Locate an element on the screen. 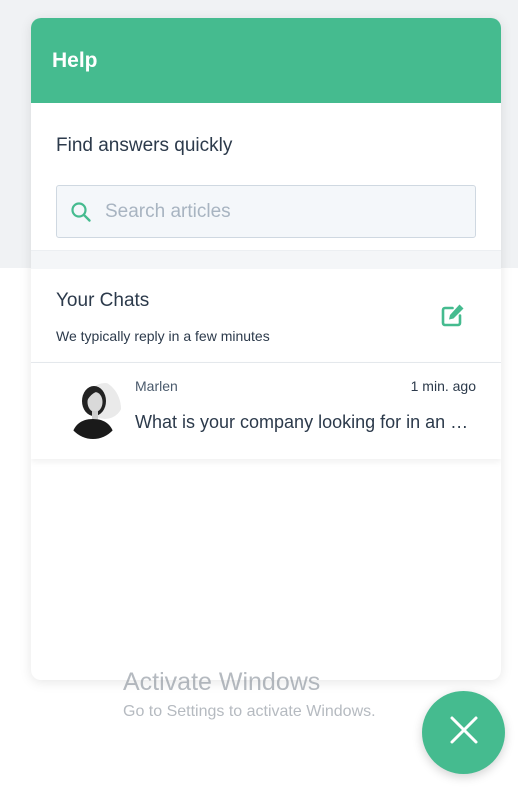 The width and height of the screenshot is (518, 788). search-box is located at coordinates (266, 211).